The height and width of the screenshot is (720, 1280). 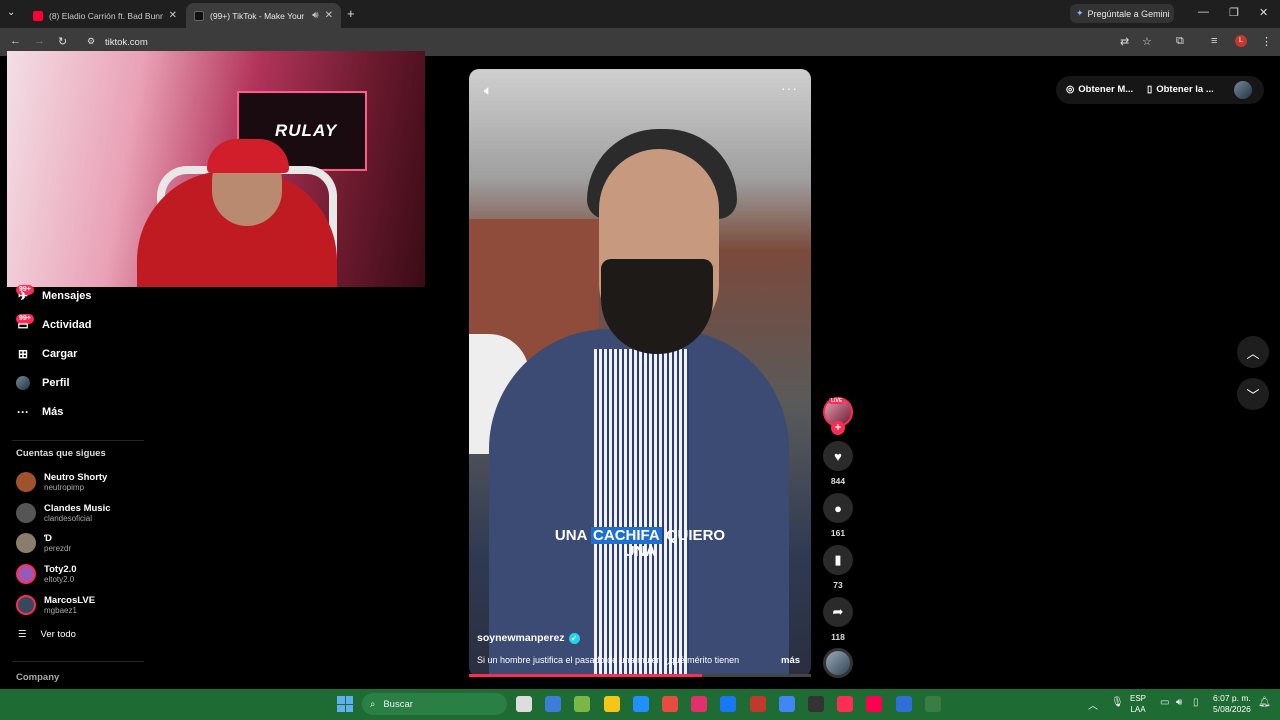 I want to click on site-info-icon: ⚙, so click(x=91, y=41).